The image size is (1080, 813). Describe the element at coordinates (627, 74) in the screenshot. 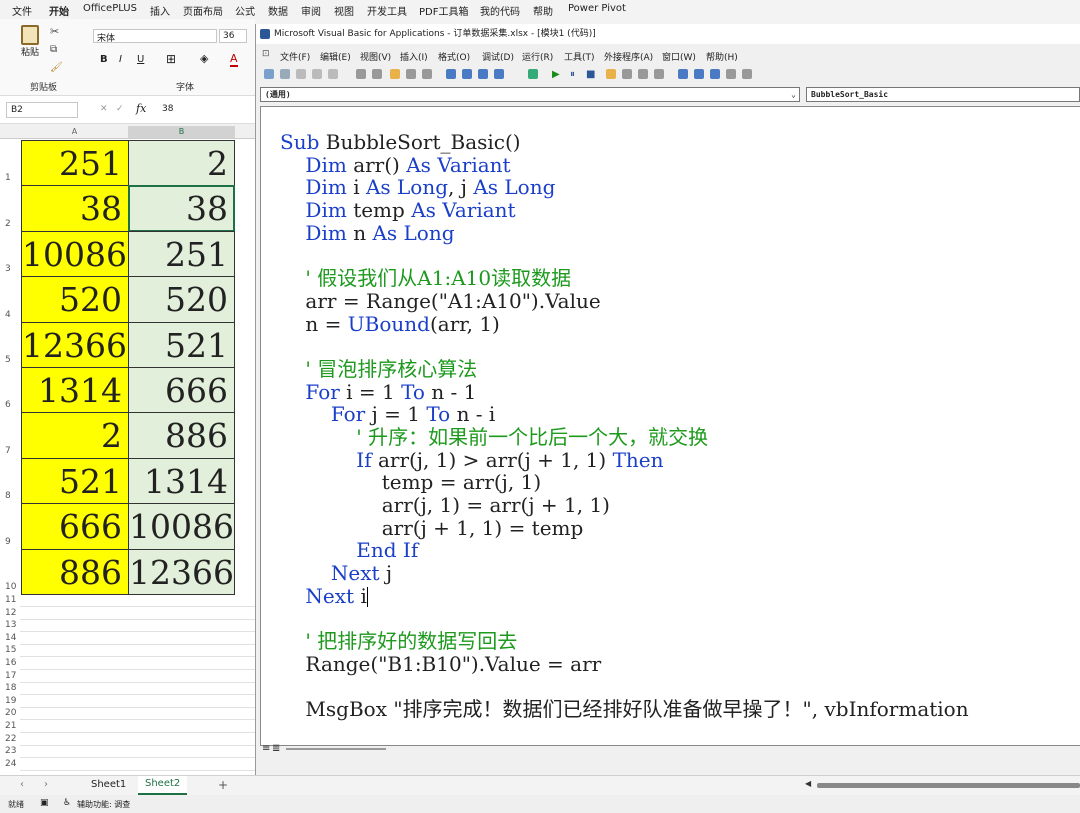

I see `step-into-icon` at that location.